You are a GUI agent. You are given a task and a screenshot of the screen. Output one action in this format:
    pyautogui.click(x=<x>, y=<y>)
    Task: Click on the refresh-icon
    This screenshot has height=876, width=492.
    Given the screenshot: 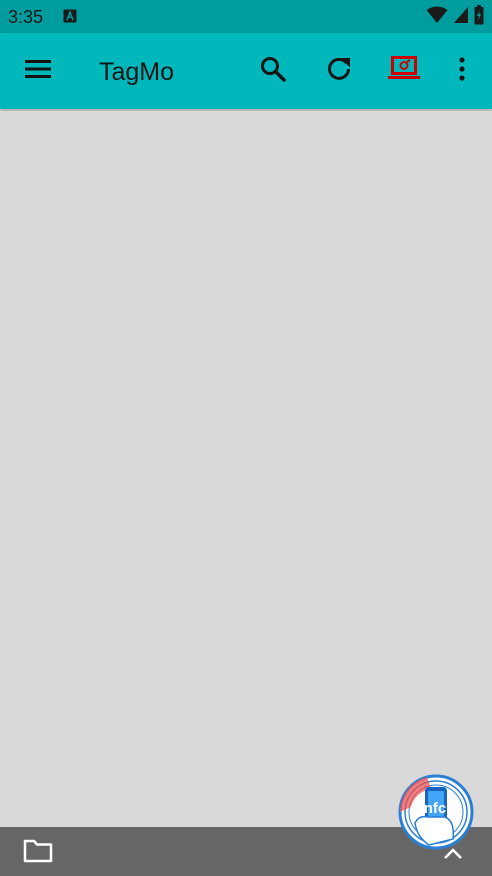 What is the action you would take?
    pyautogui.click(x=339, y=71)
    